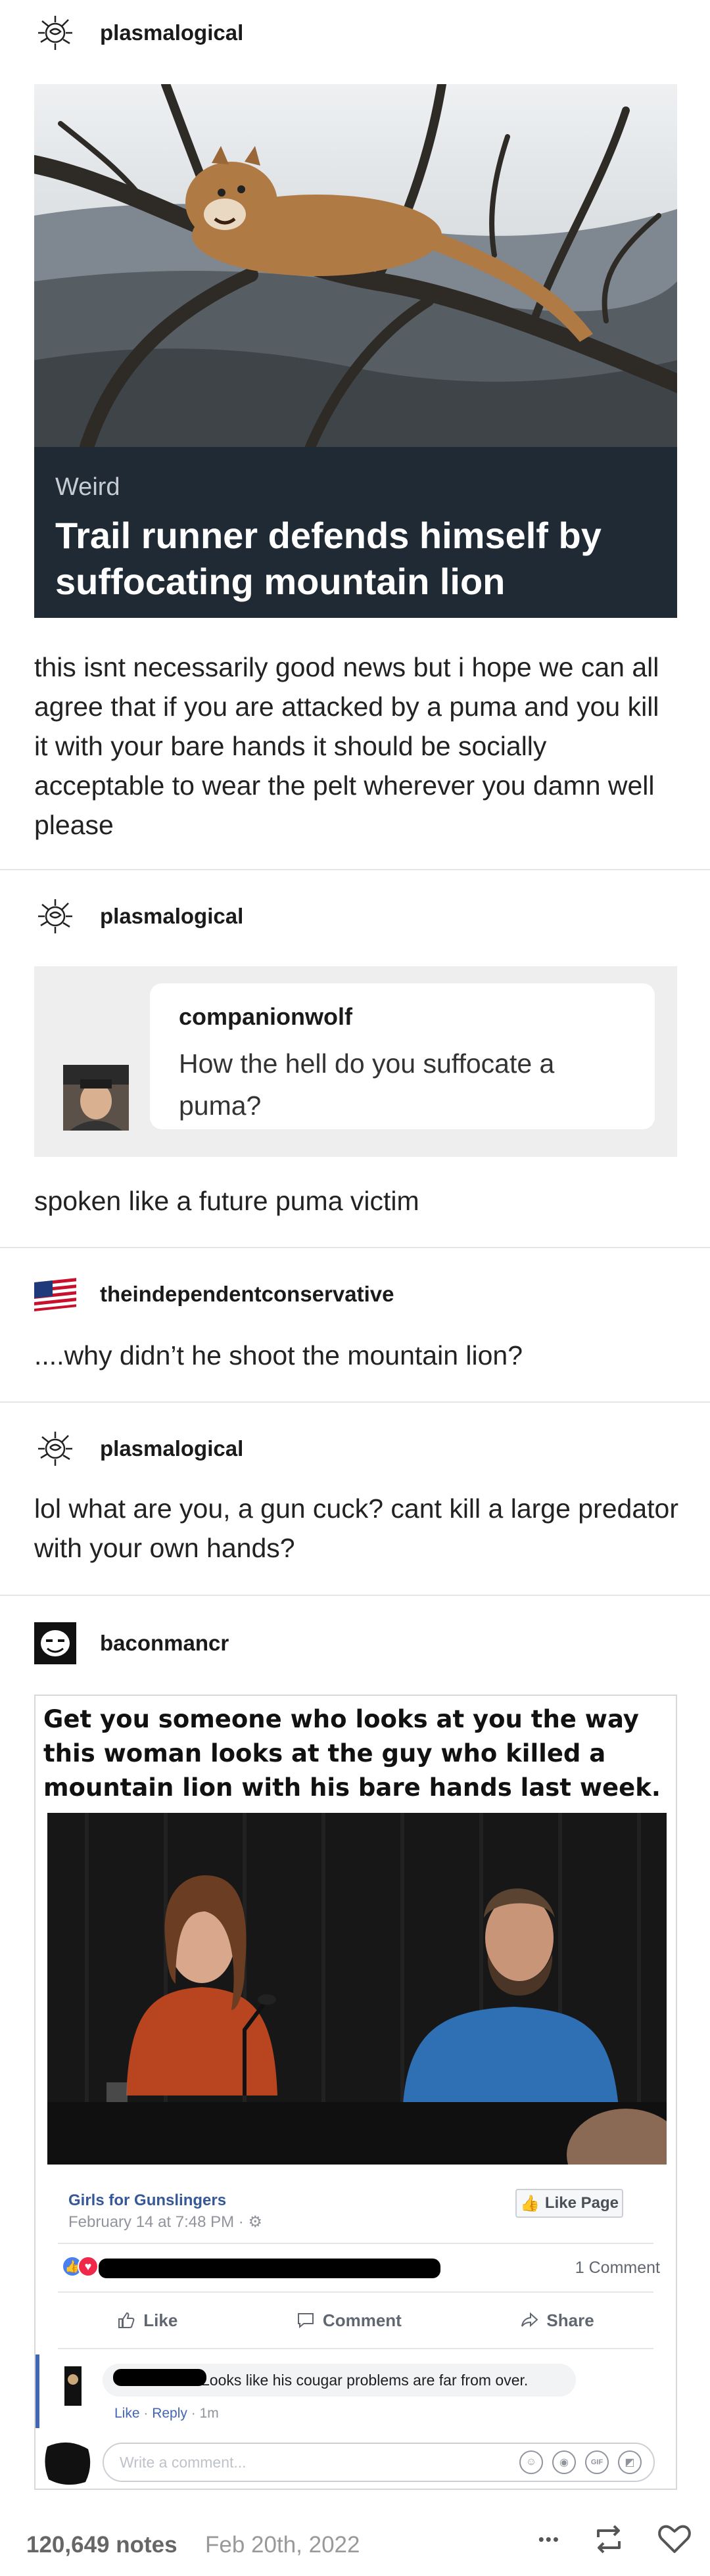 The image size is (710, 2576). Describe the element at coordinates (255, 2222) in the screenshot. I see `gear-icon: ⚙` at that location.